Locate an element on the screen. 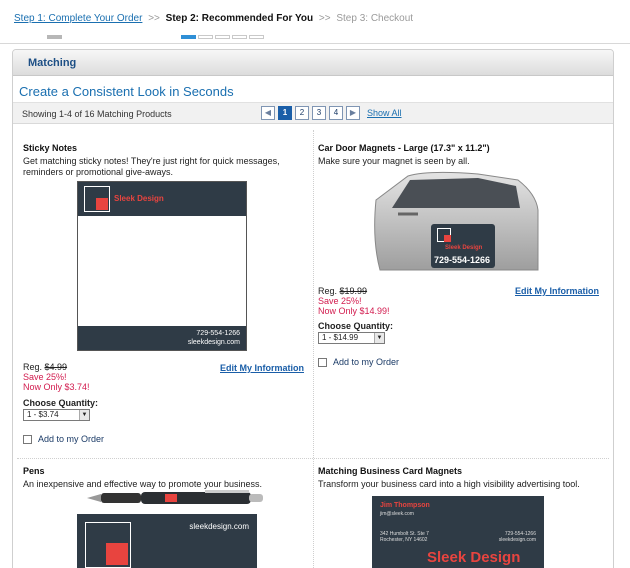 The height and width of the screenshot is (568, 630). page-3-button: 3 is located at coordinates (319, 113).